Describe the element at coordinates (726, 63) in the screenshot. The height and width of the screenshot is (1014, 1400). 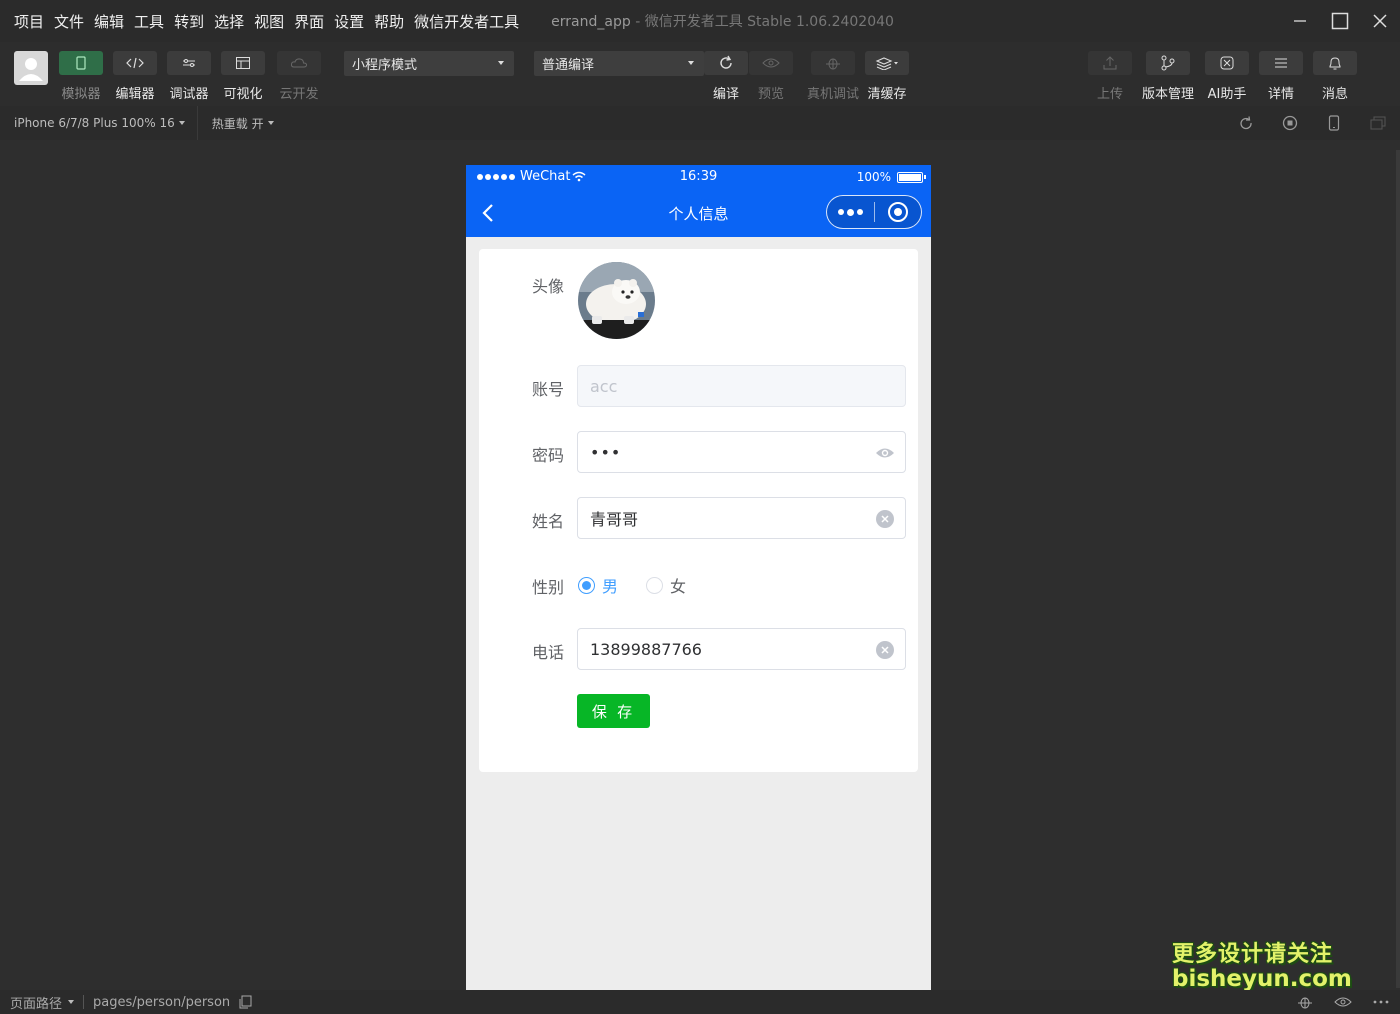
I see `refresh-icon` at that location.